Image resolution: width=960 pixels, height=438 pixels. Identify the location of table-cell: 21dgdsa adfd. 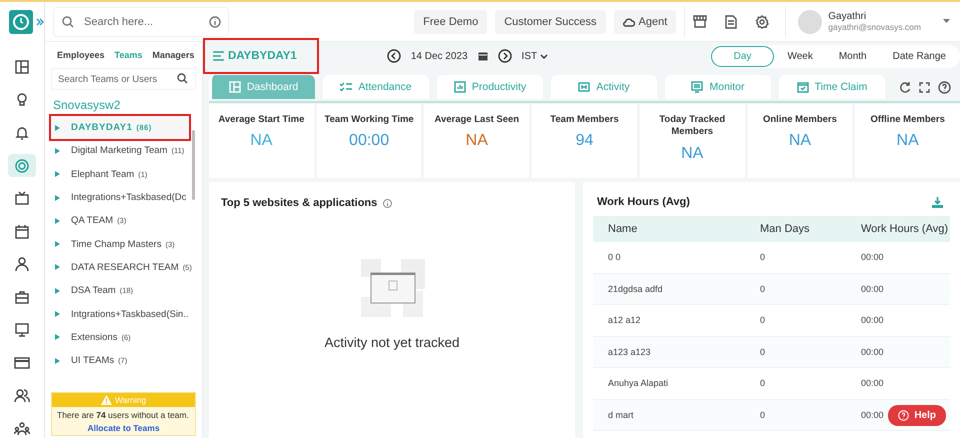
(635, 289).